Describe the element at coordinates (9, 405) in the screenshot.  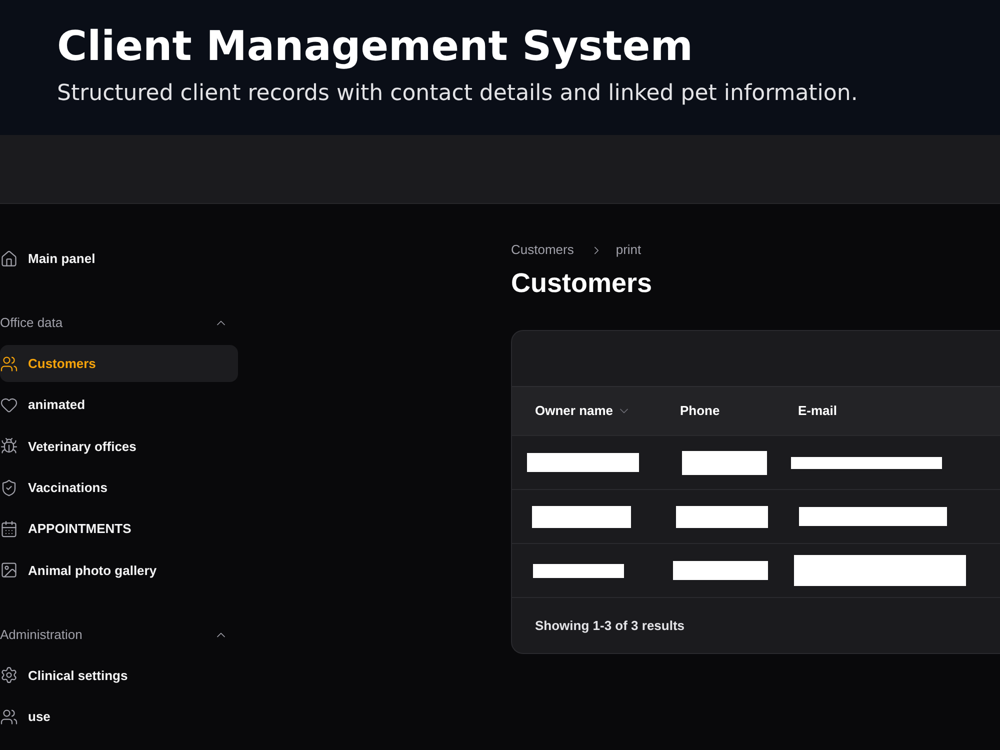
I see `heart-icon` at that location.